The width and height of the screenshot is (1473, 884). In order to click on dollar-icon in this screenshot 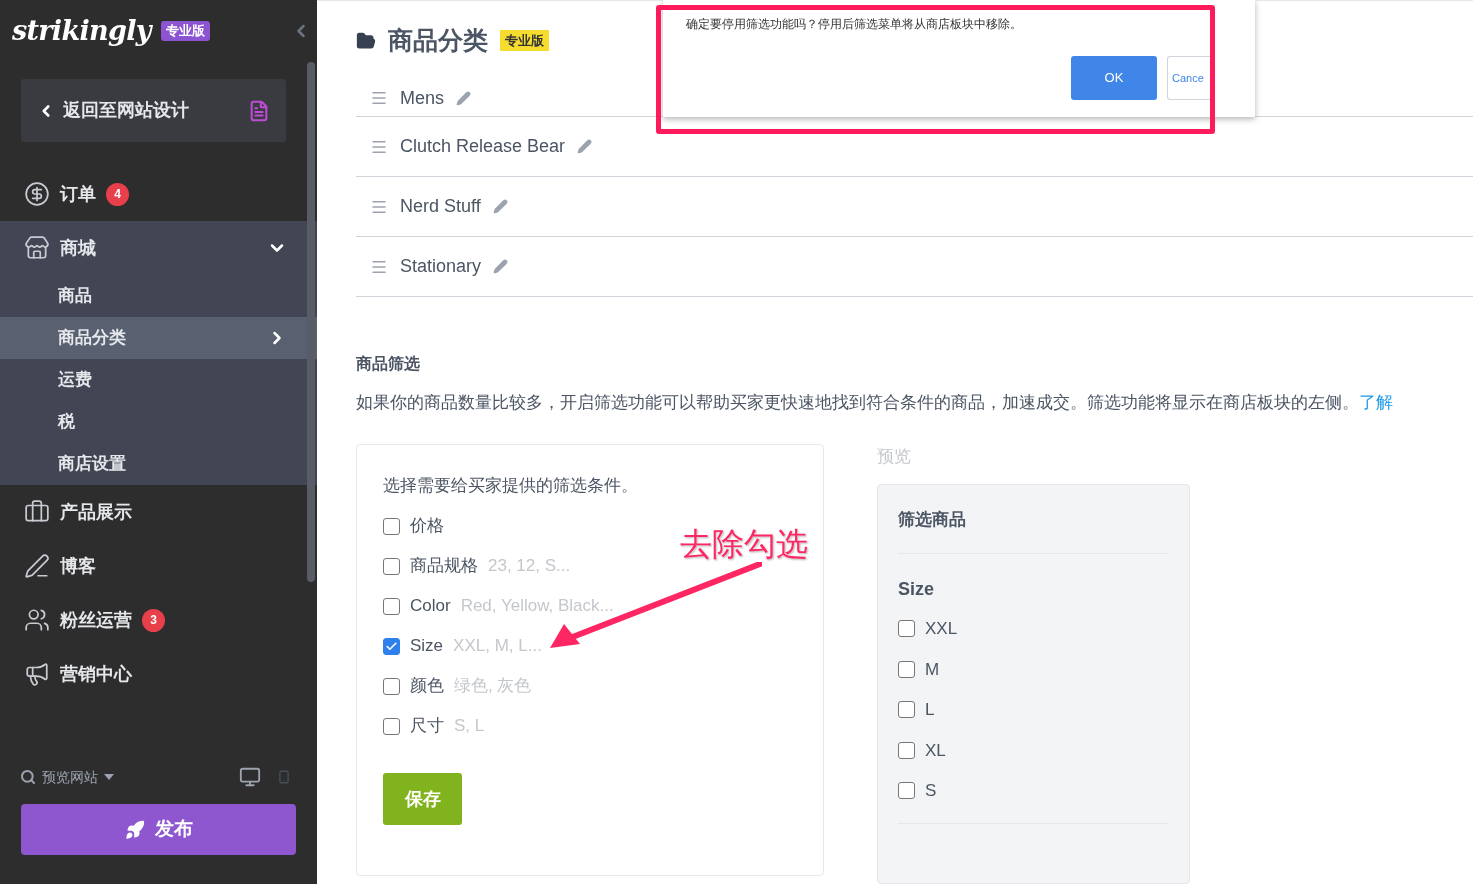, I will do `click(37, 194)`.